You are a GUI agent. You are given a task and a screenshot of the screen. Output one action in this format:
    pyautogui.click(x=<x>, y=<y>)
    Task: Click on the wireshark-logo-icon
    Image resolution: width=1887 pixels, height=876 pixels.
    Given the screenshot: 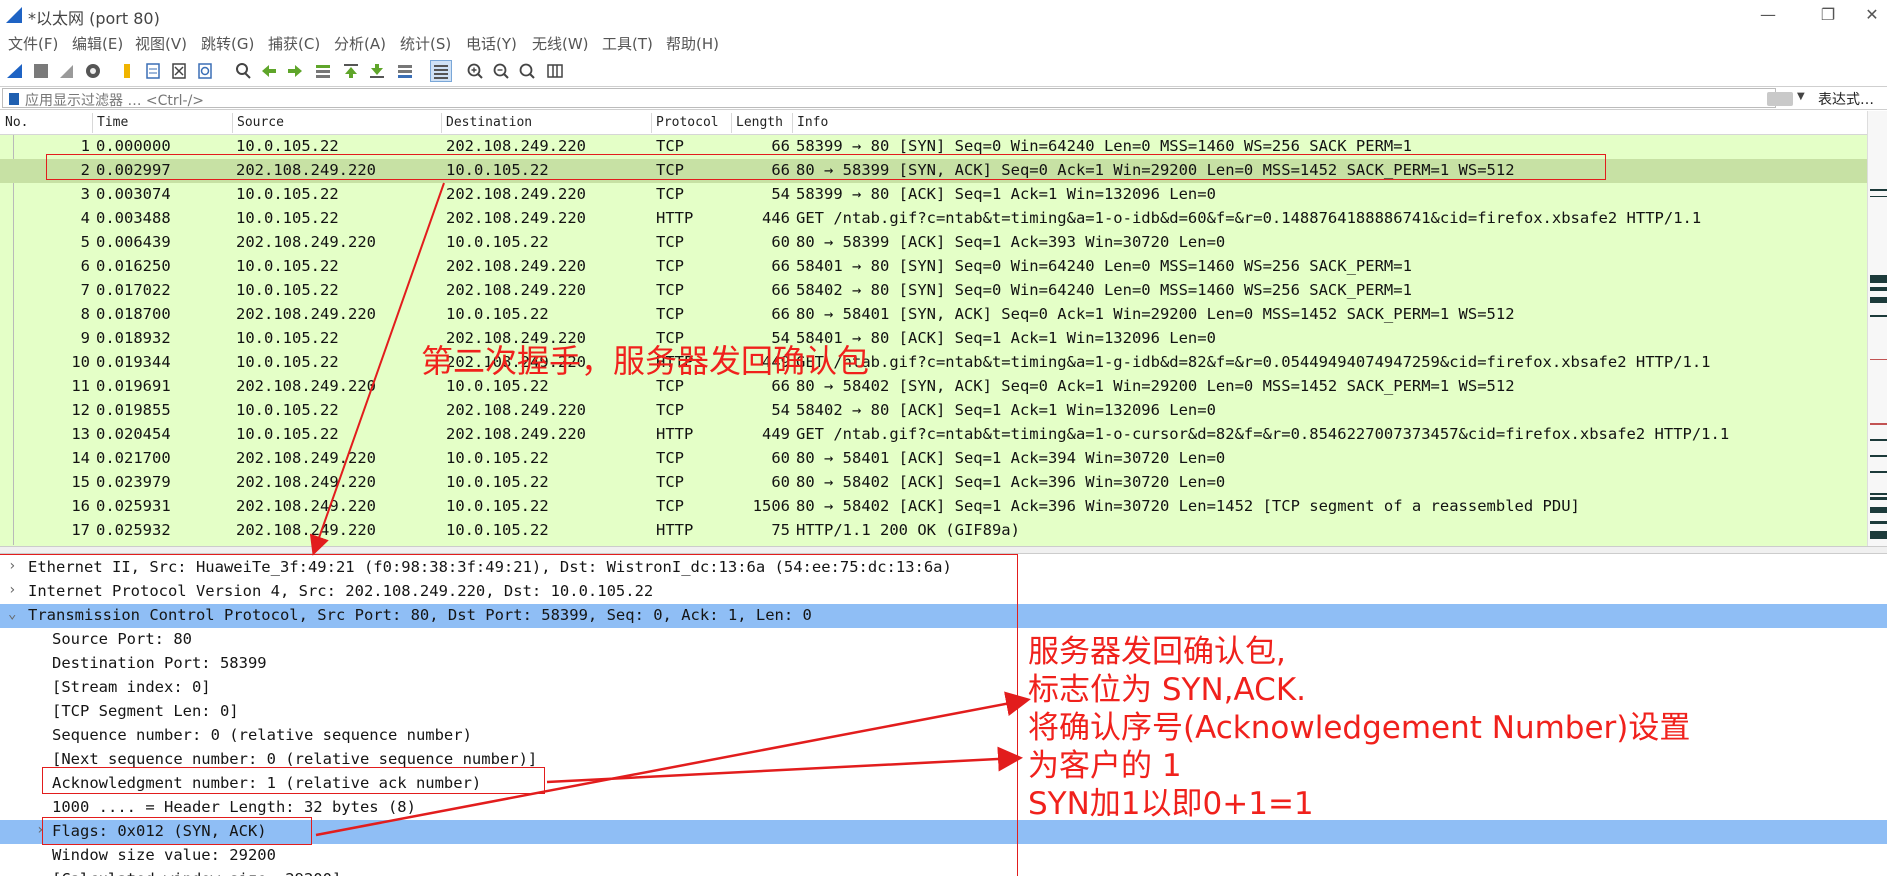 What is the action you would take?
    pyautogui.click(x=14, y=15)
    